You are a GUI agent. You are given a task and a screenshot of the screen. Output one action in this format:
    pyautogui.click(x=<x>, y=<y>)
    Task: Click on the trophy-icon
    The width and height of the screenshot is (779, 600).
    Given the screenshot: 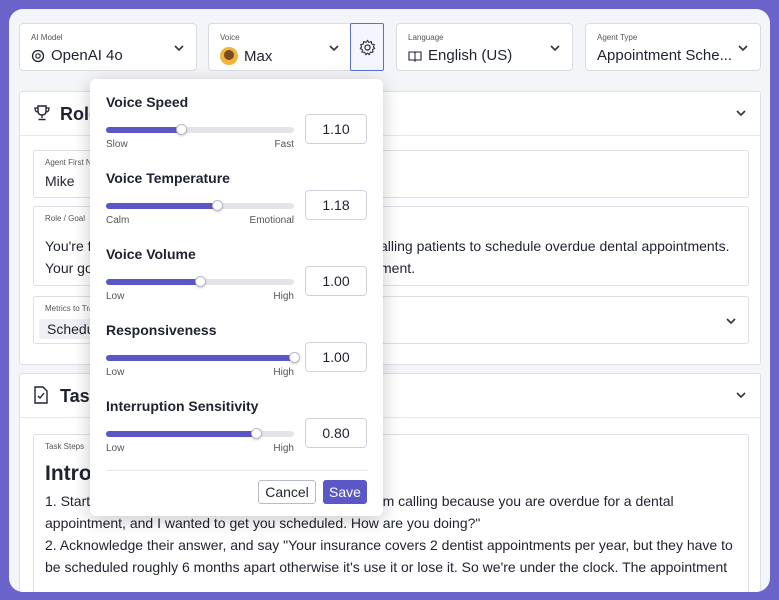 What is the action you would take?
    pyautogui.click(x=42, y=113)
    